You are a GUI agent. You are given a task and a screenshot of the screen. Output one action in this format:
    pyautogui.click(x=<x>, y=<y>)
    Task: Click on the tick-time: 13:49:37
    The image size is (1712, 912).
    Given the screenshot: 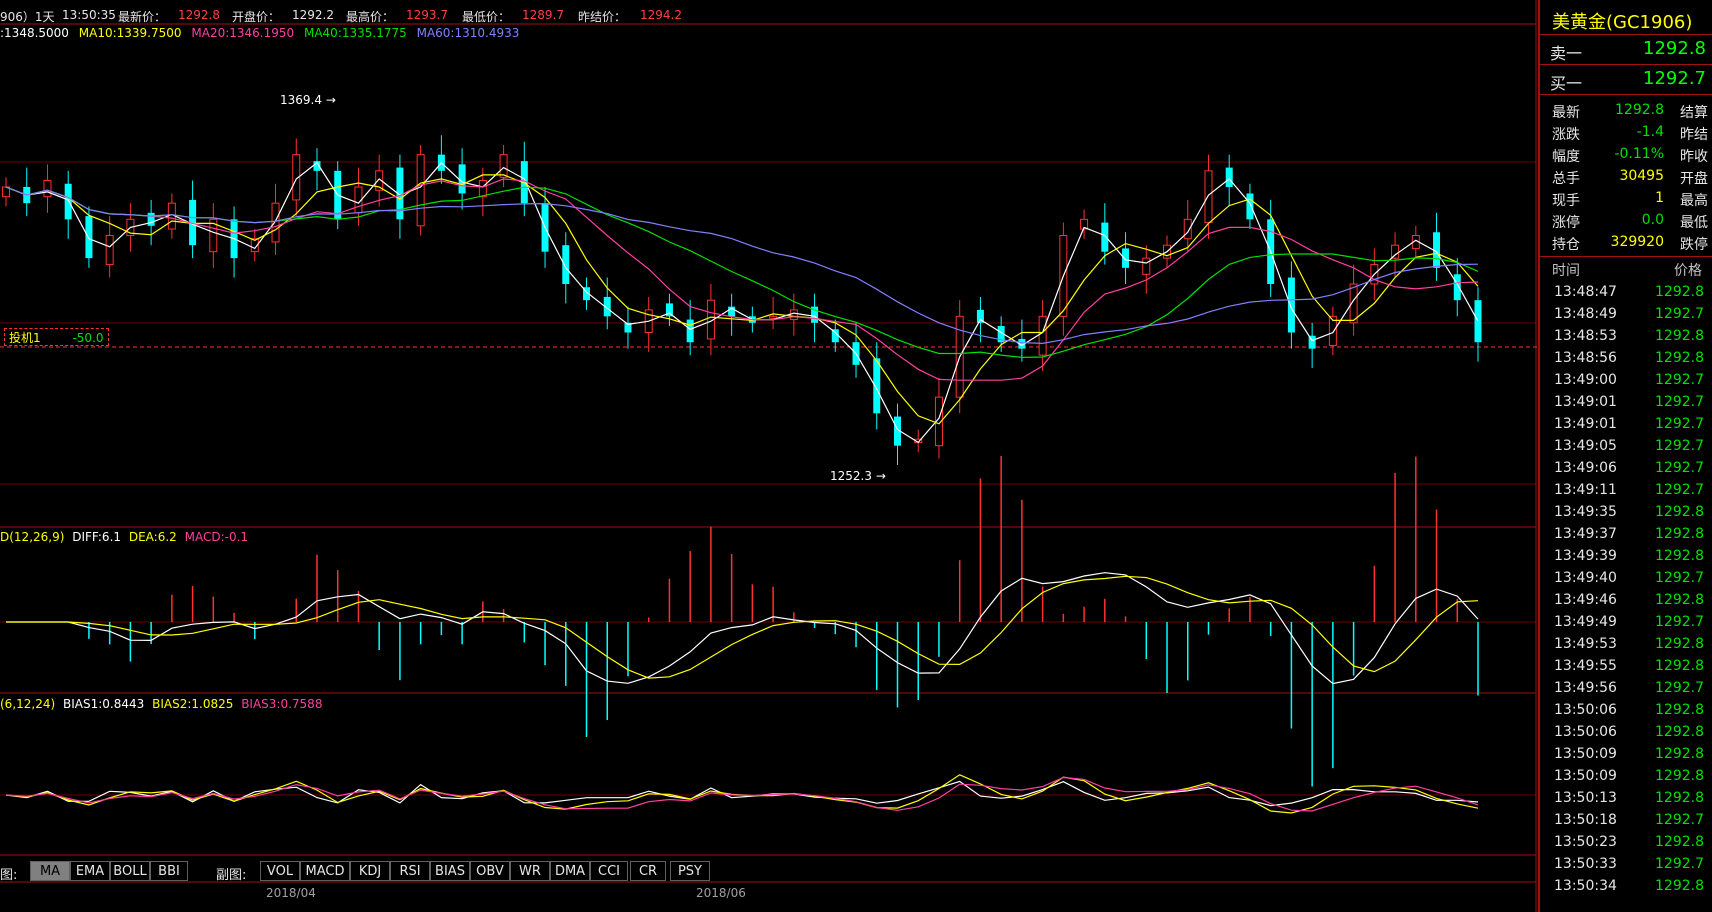 What is the action you would take?
    pyautogui.click(x=1585, y=534)
    